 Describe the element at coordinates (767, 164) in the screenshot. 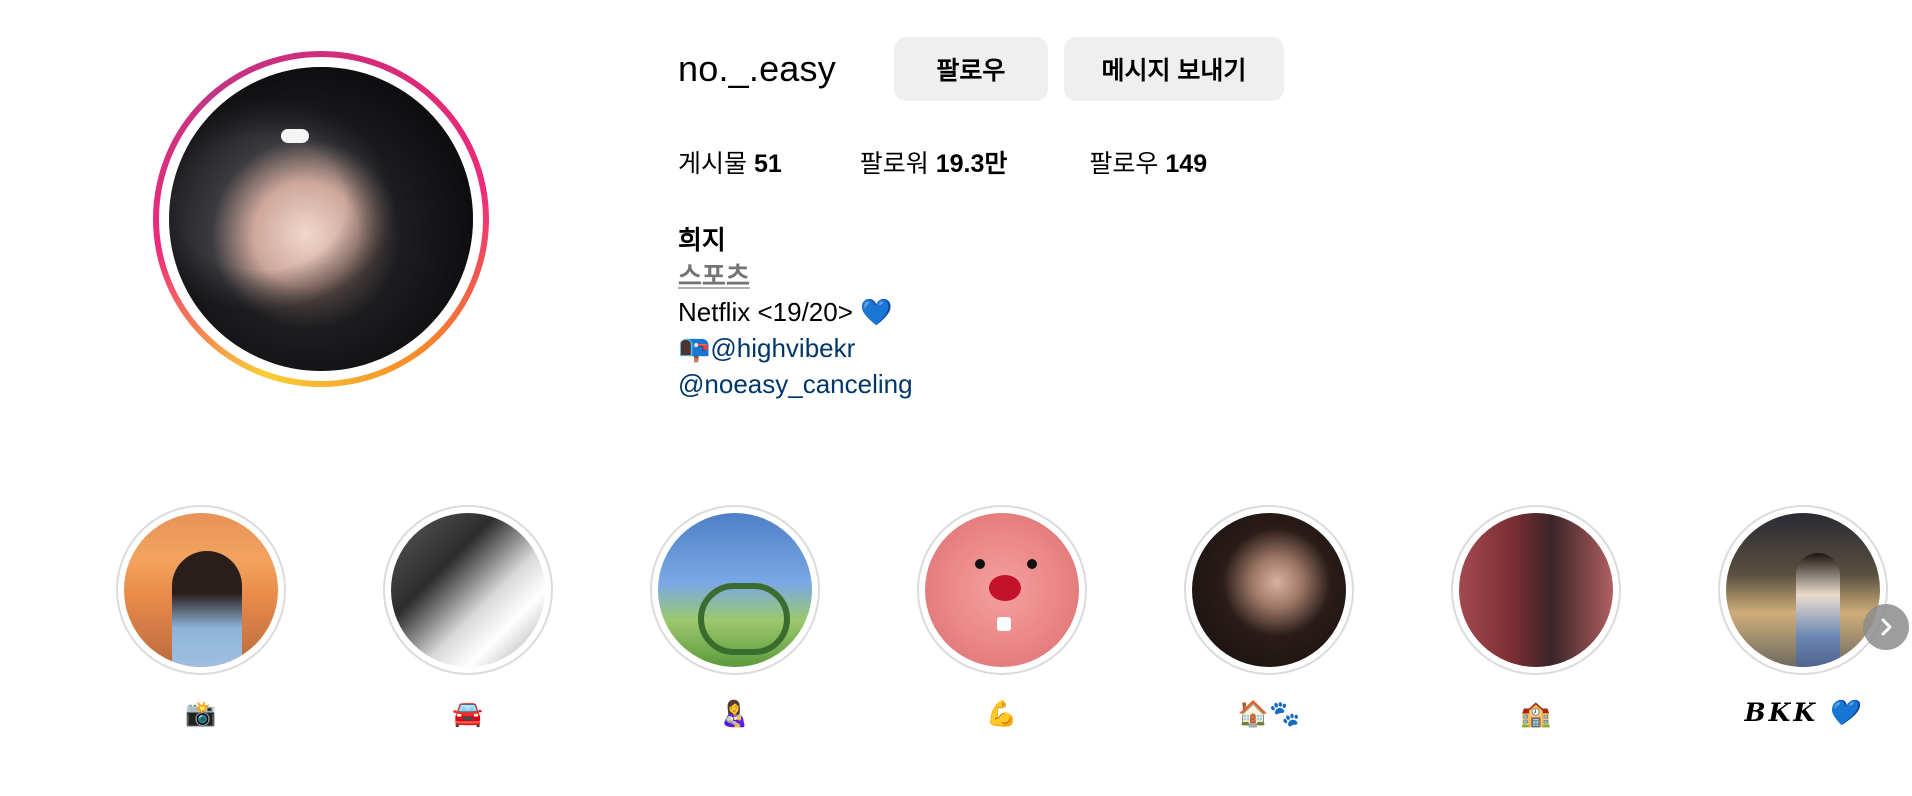

I see `stat-posts-value: 51` at that location.